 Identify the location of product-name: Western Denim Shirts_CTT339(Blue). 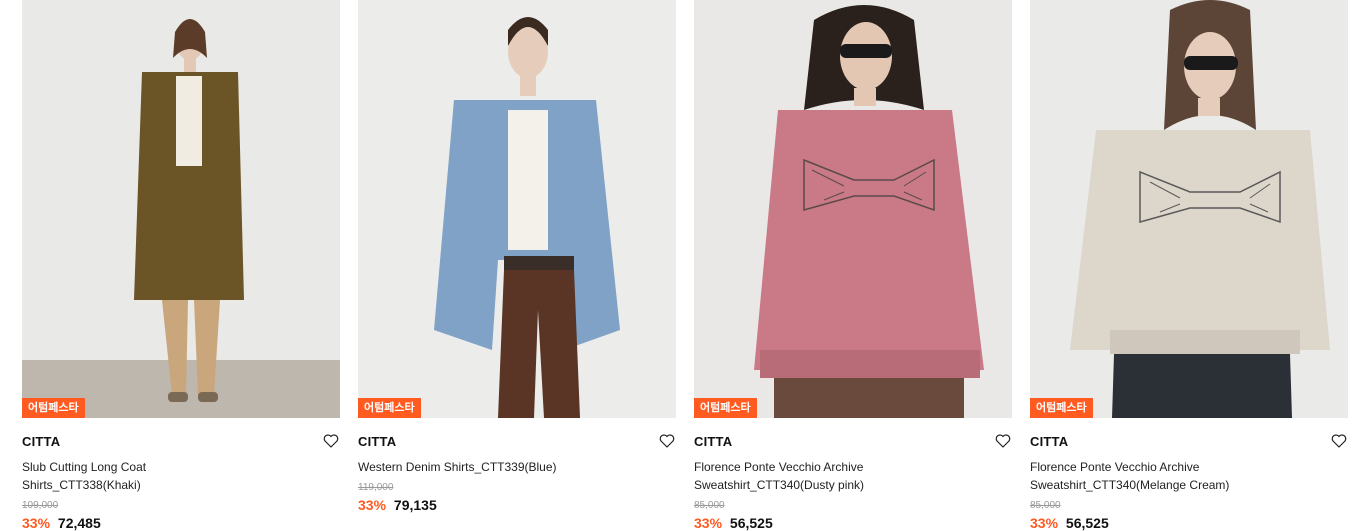
(463, 467).